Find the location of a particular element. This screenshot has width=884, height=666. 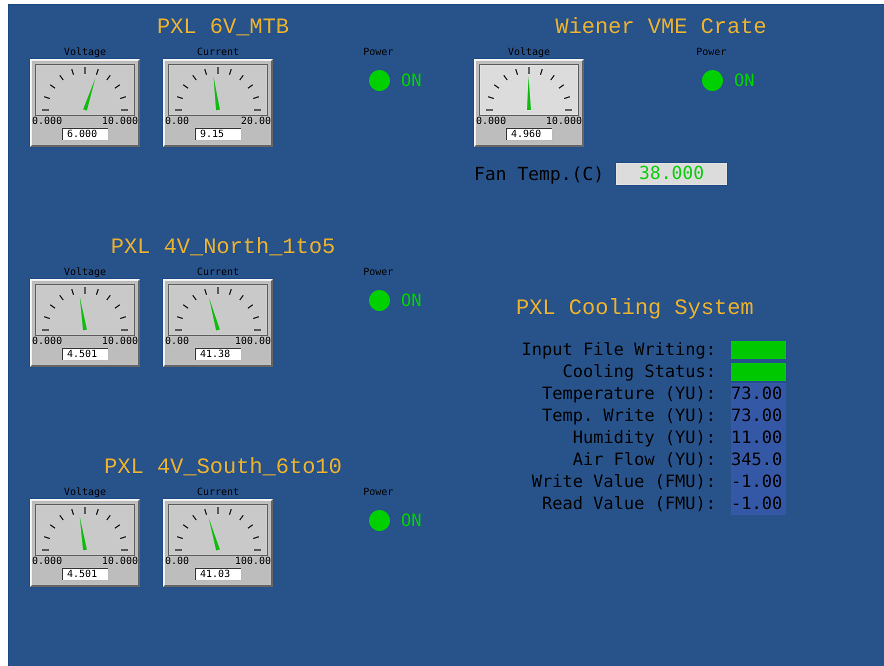

scale-max: 20.00 is located at coordinates (255, 122).